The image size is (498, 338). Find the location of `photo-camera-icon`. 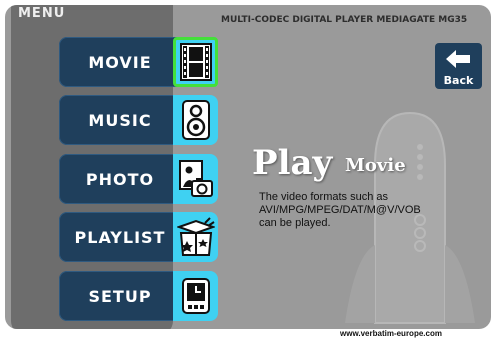

photo-camera-icon is located at coordinates (195, 179).